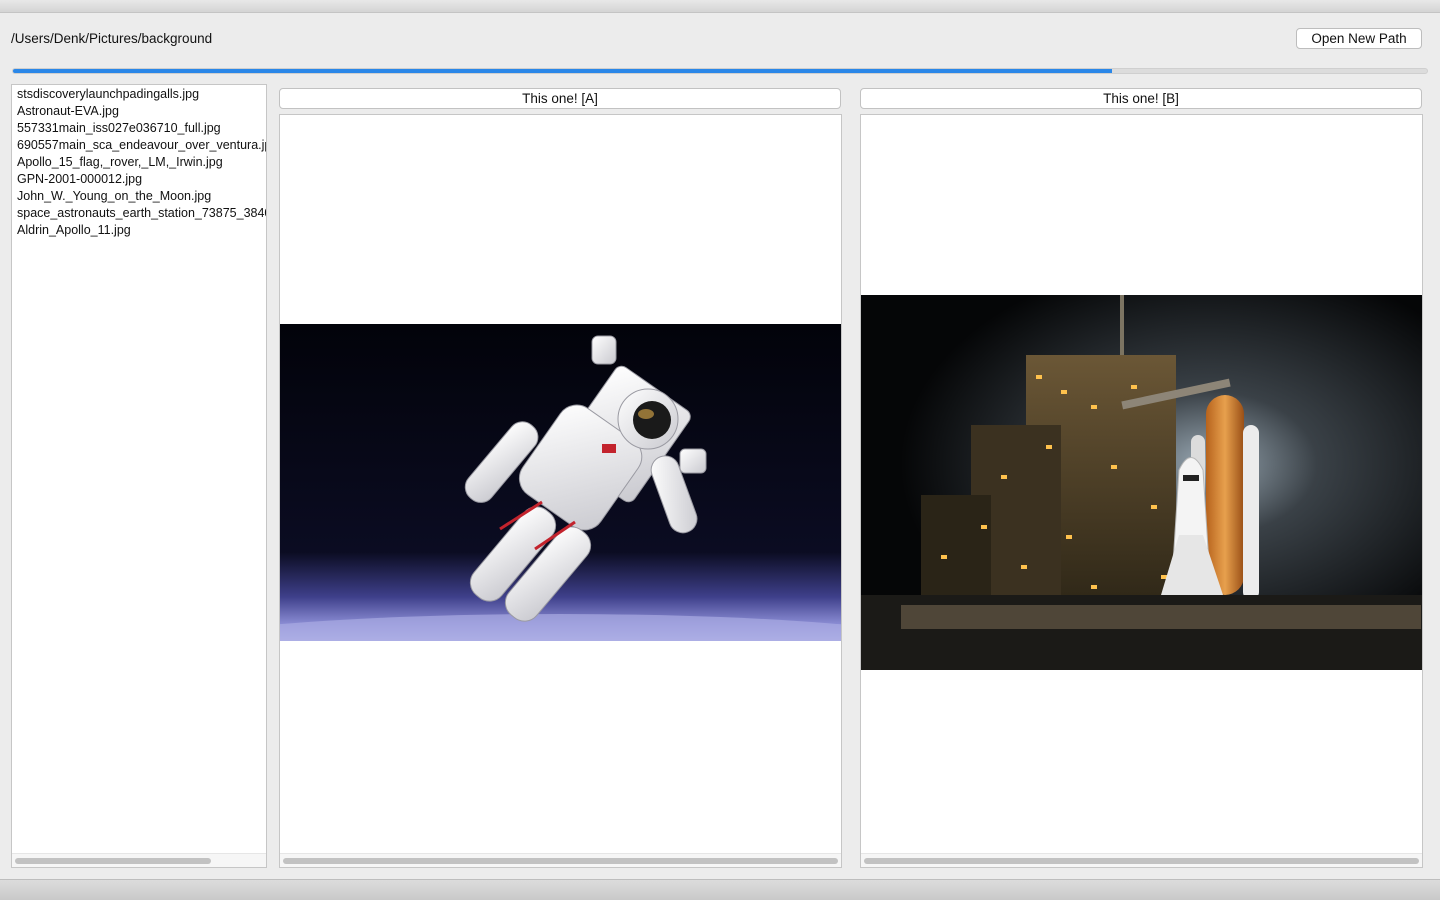 This screenshot has height=900, width=1440. Describe the element at coordinates (141, 179) in the screenshot. I see `file-list-item: GPN-2001-000012.jpg` at that location.